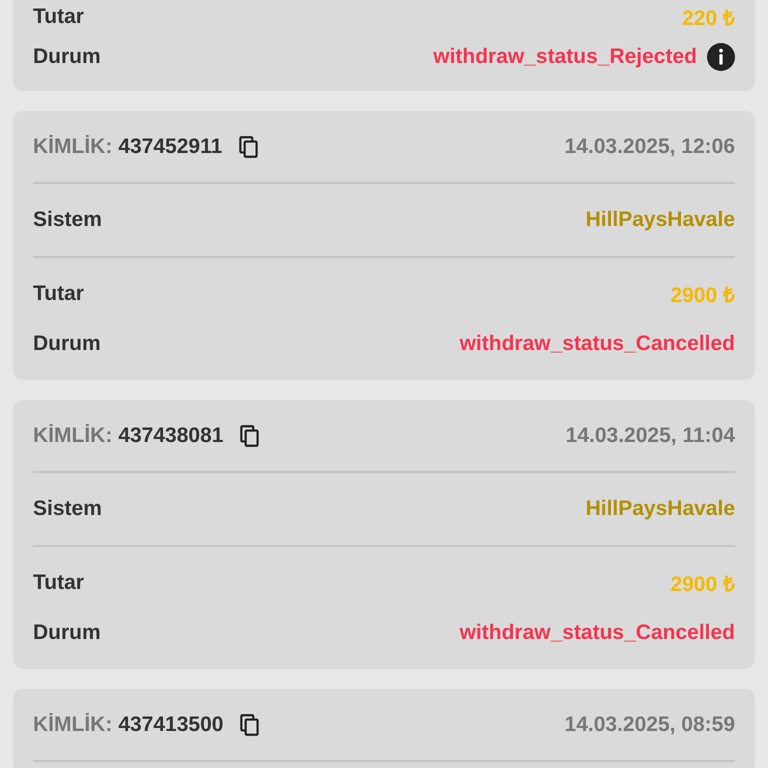  Describe the element at coordinates (649, 724) in the screenshot. I see `transaction-date: 14.03.2025, 08:59` at that location.